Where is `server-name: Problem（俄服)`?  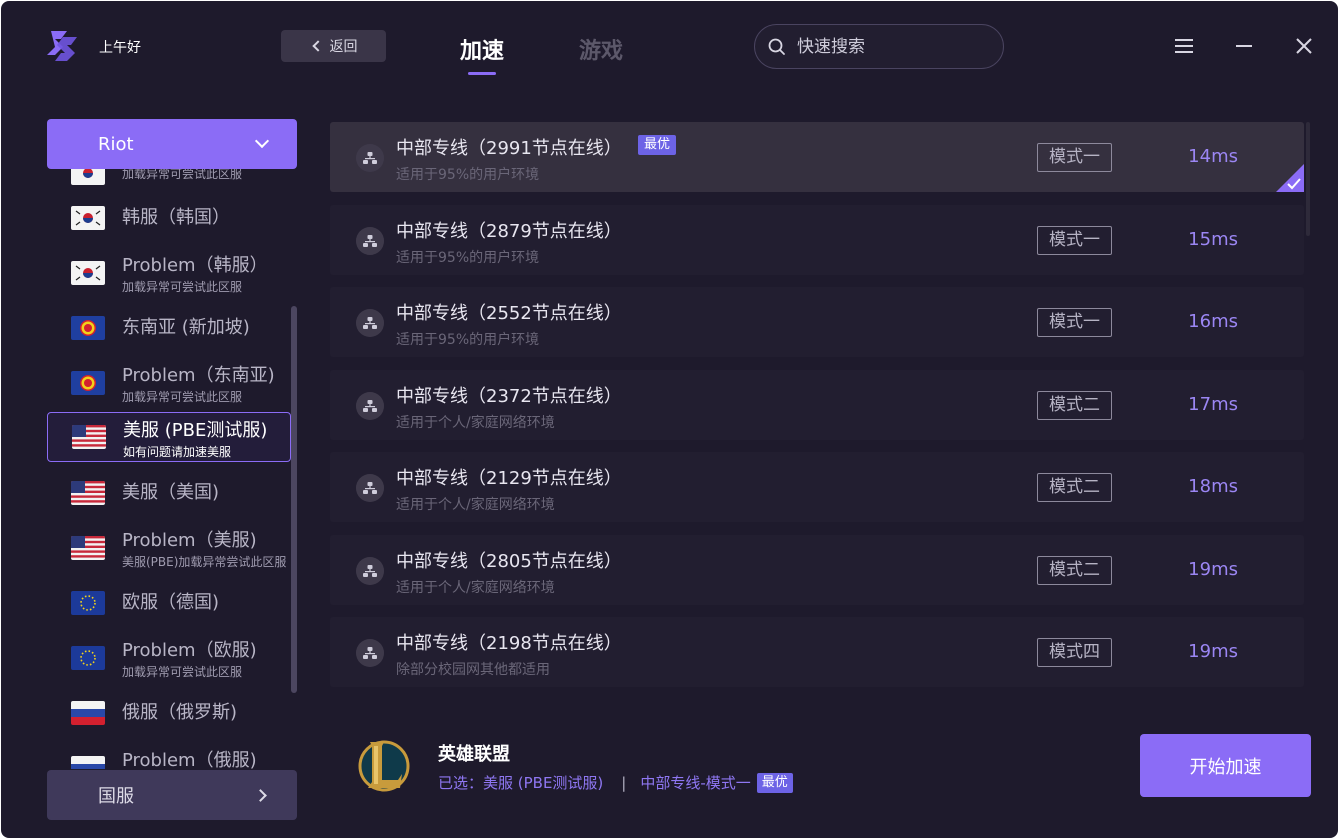 server-name: Problem（俄服) is located at coordinates (189, 759).